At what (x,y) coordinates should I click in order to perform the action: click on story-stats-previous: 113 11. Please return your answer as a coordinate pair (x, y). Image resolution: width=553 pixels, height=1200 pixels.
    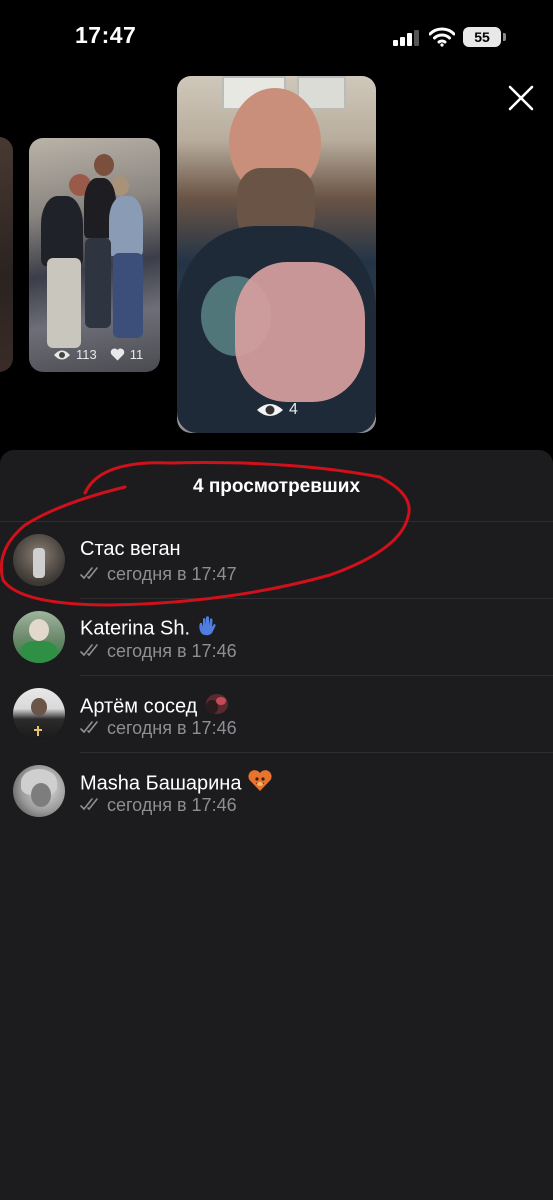
    Looking at the image, I should click on (98, 354).